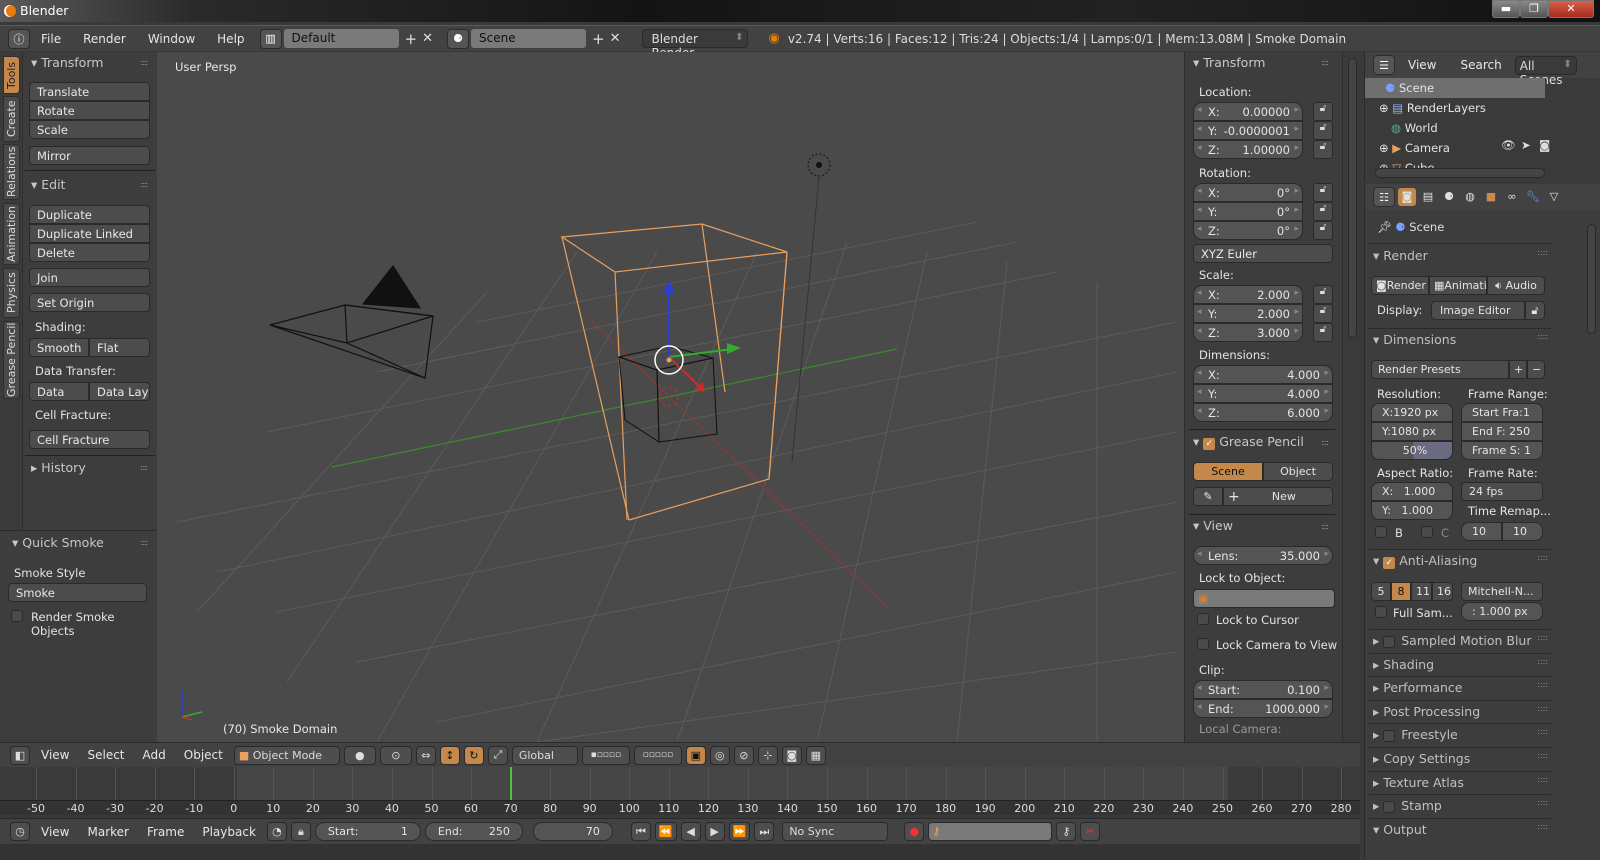 The width and height of the screenshot is (1600, 860). I want to click on dimensions-panel-header: ▾ Dimensions::::, so click(1460, 339).